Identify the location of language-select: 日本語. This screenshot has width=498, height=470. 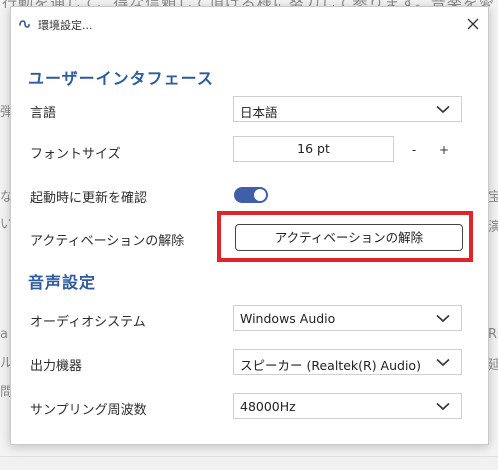
(347, 109).